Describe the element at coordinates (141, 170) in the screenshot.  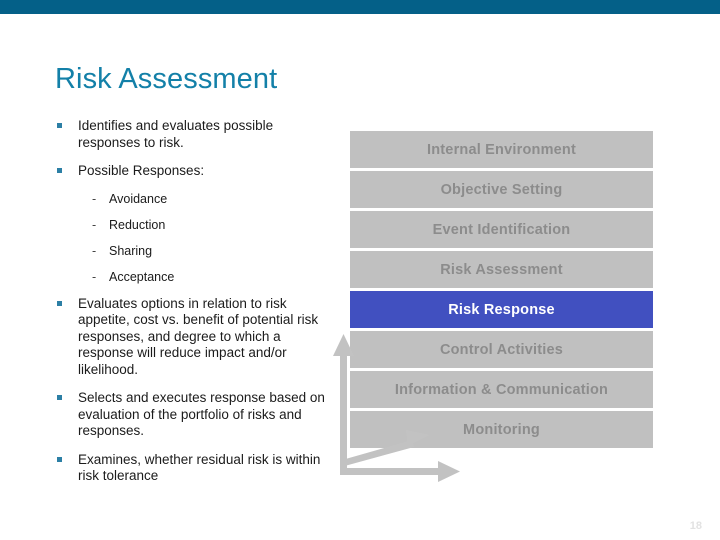
I see `bullet-text: Possible Responses:` at that location.